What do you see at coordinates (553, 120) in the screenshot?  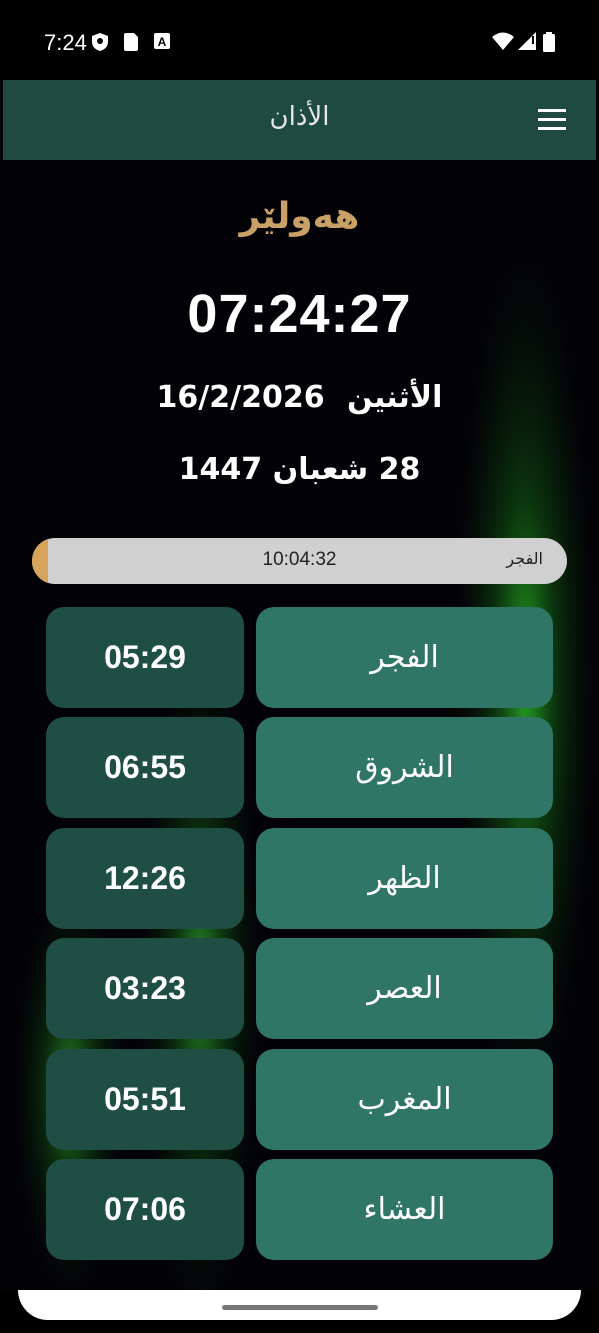 I see `hamburger-menu-icon` at bounding box center [553, 120].